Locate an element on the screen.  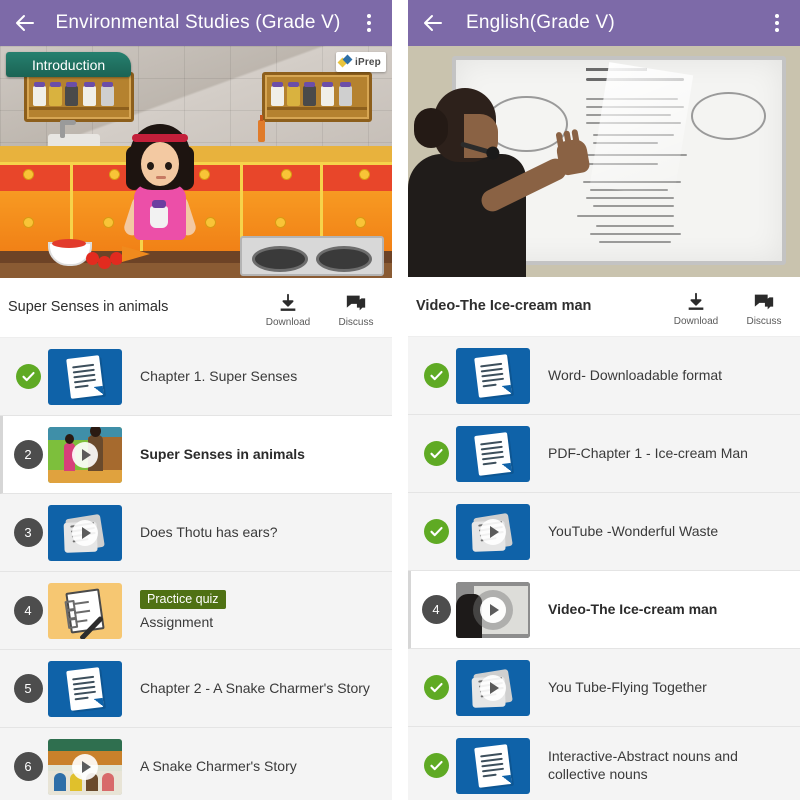
list-item: 6 A Snake Charmer's Story is located at coordinates (196, 764).